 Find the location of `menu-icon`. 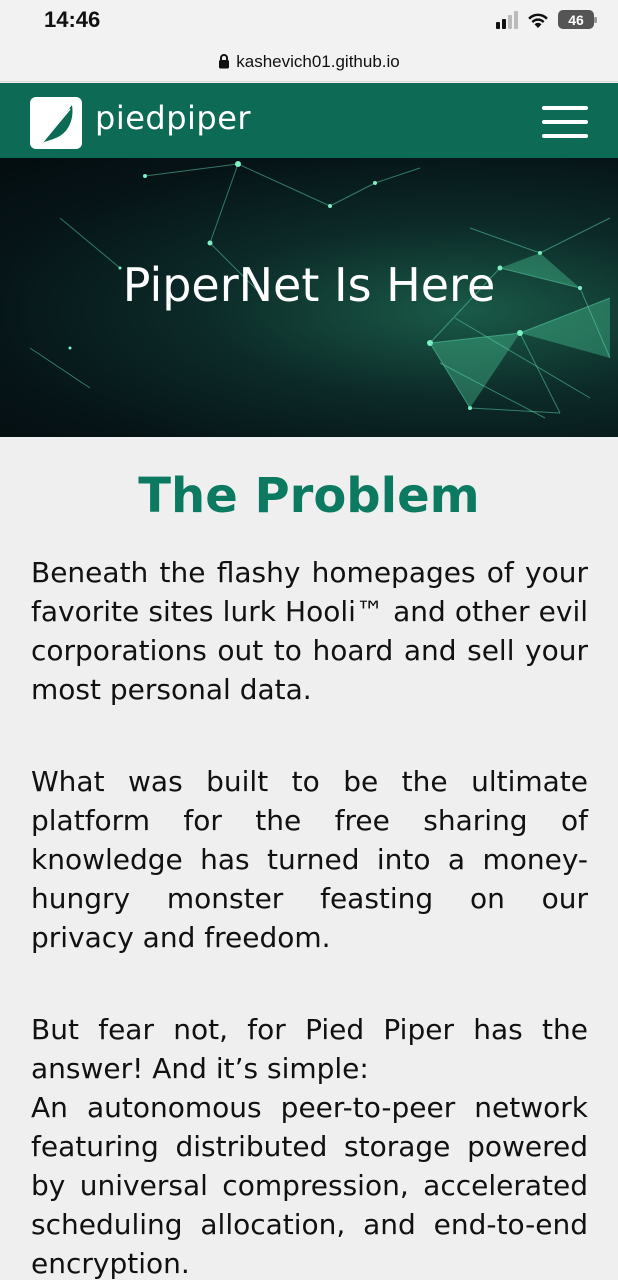

menu-icon is located at coordinates (565, 122).